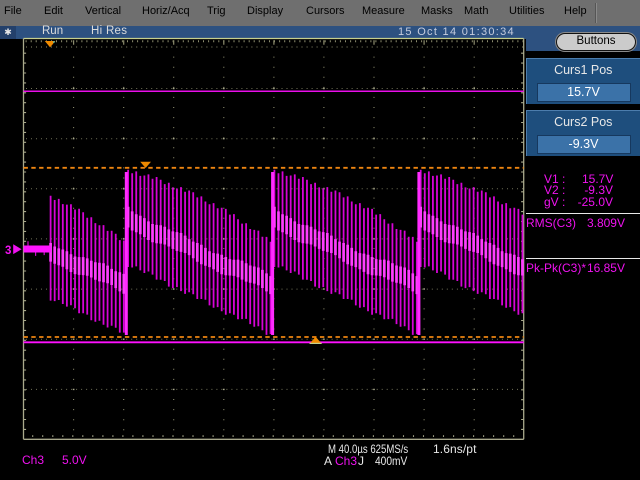 Image resolution: width=640 pixels, height=480 pixels. What do you see at coordinates (8, 251) in the screenshot?
I see `svg-text: 3` at bounding box center [8, 251].